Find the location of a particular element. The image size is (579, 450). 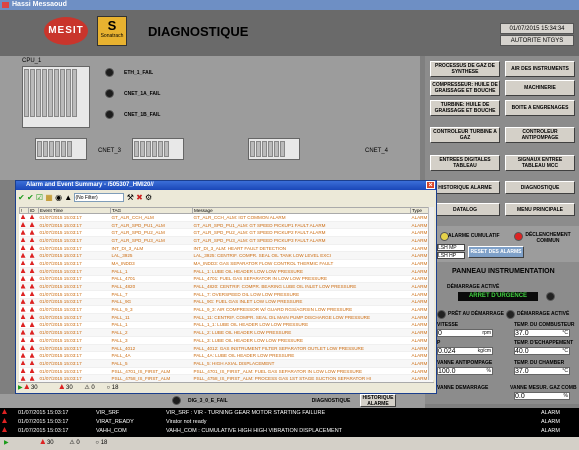

nav-button-3: MACHINERIE is located at coordinates (540, 88).